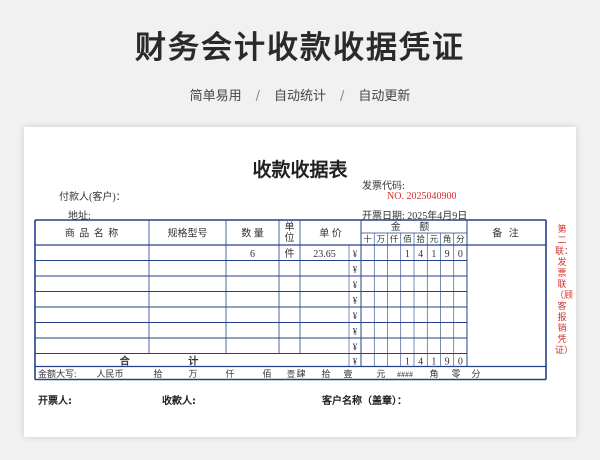 The width and height of the screenshot is (600, 460). What do you see at coordinates (324, 254) in the screenshot?
I see `cell-price: 23.65` at bounding box center [324, 254].